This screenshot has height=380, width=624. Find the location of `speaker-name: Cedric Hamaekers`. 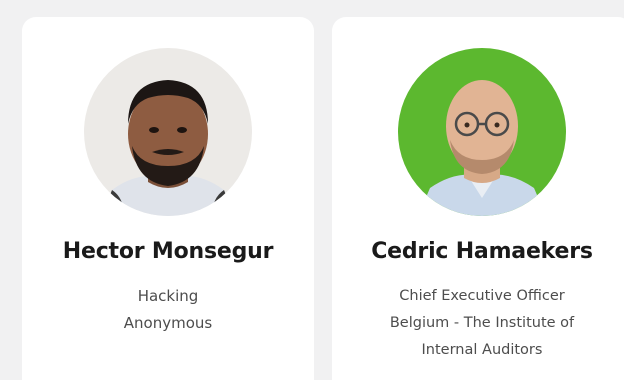

speaker-name: Cedric Hamaekers is located at coordinates (478, 251).